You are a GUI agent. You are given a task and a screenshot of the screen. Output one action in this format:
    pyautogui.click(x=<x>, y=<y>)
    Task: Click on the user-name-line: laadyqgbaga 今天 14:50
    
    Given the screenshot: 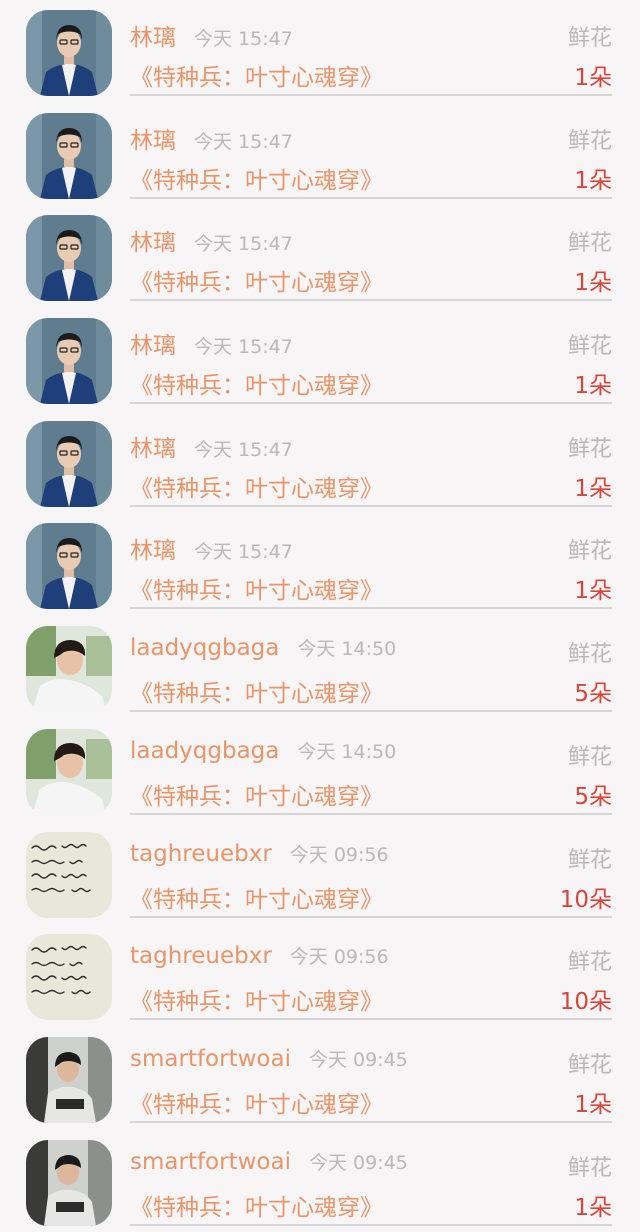 What is the action you would take?
    pyautogui.click(x=263, y=647)
    